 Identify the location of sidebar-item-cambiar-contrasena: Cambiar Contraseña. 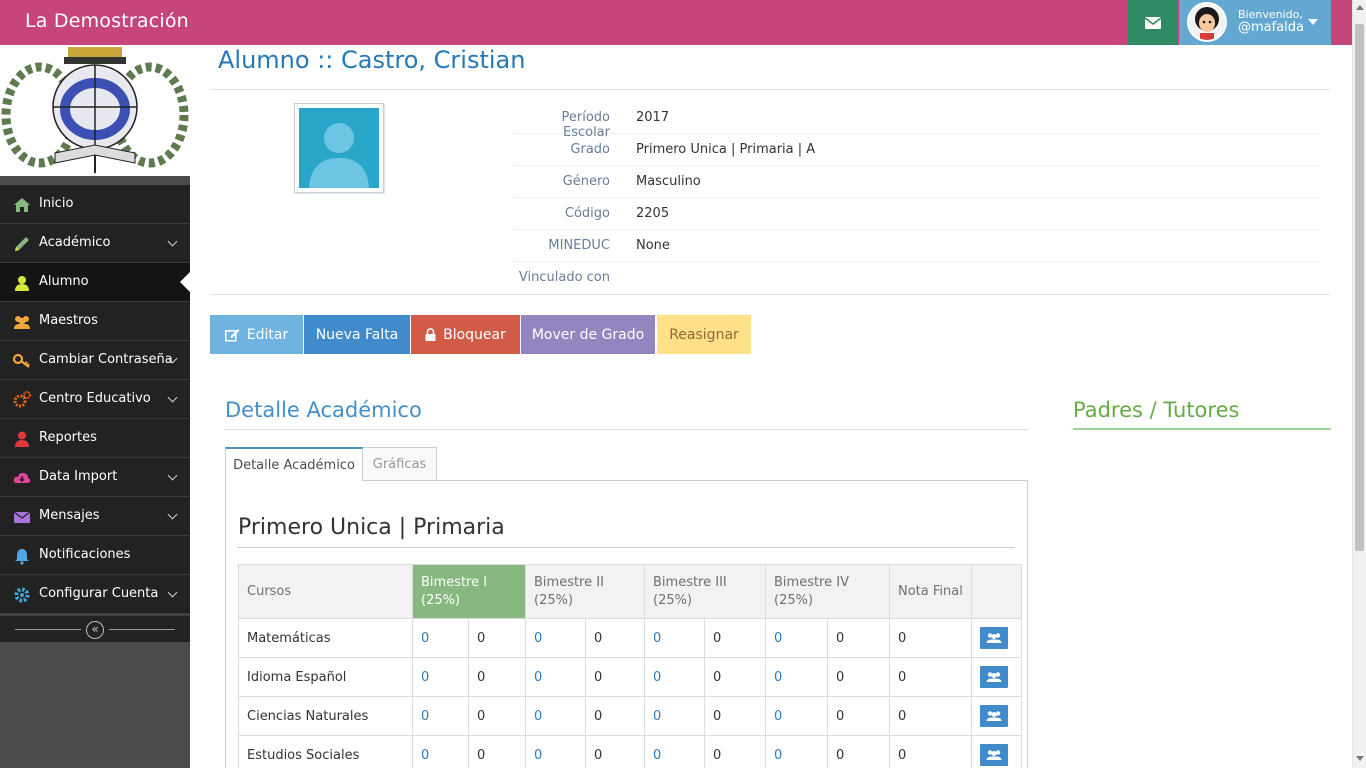
(95, 360).